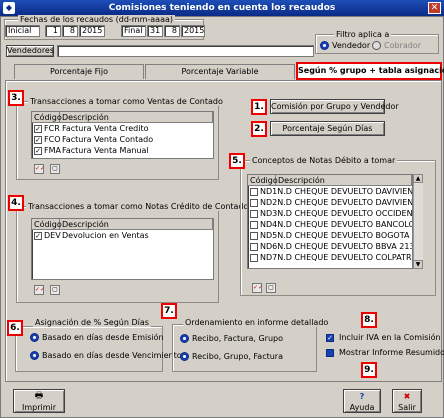  Describe the element at coordinates (345, 202) in the screenshot. I see `row-desc: N.D CHEQUE DEVUELTO DAVIVIENI` at that location.